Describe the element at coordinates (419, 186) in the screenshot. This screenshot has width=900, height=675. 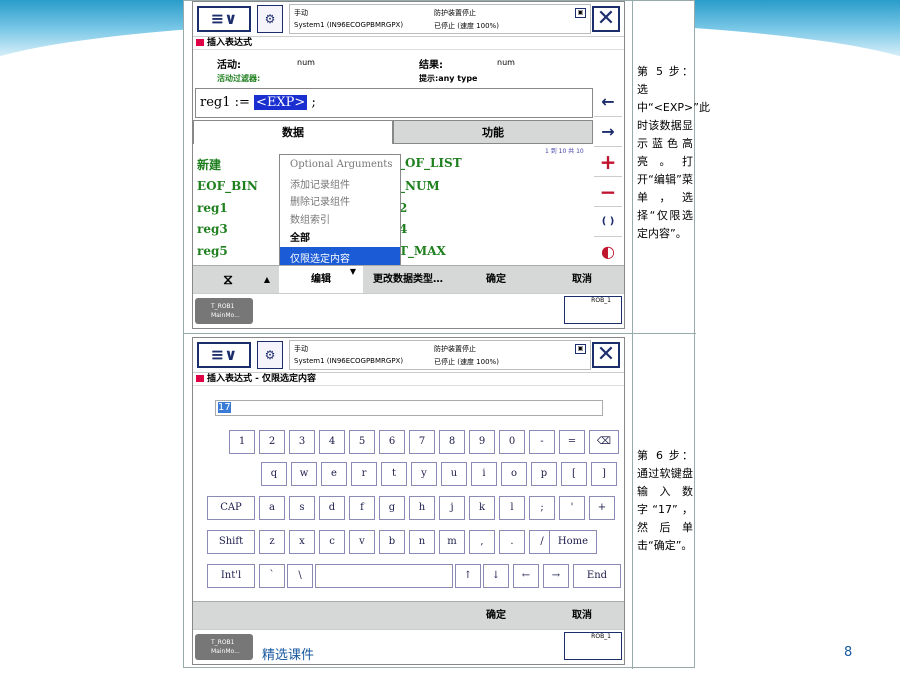
I see `data-item: _NUM` at that location.